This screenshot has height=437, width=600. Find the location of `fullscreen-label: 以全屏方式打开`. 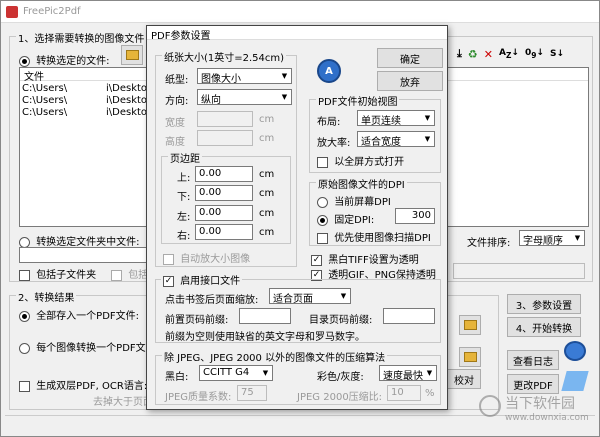

fullscreen-label: 以全屏方式打开 is located at coordinates (369, 162).